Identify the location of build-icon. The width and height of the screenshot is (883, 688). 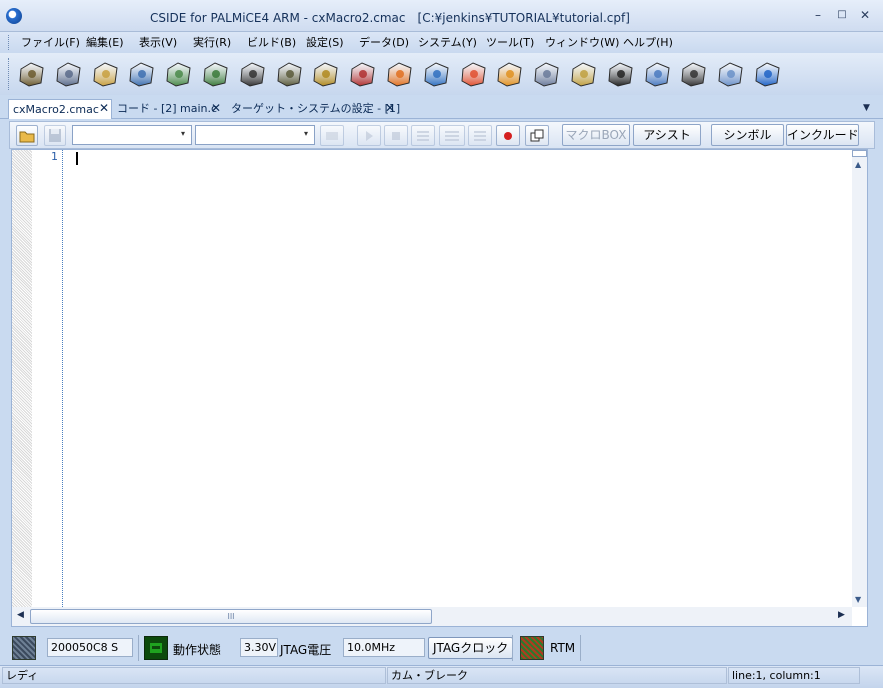
(326, 74).